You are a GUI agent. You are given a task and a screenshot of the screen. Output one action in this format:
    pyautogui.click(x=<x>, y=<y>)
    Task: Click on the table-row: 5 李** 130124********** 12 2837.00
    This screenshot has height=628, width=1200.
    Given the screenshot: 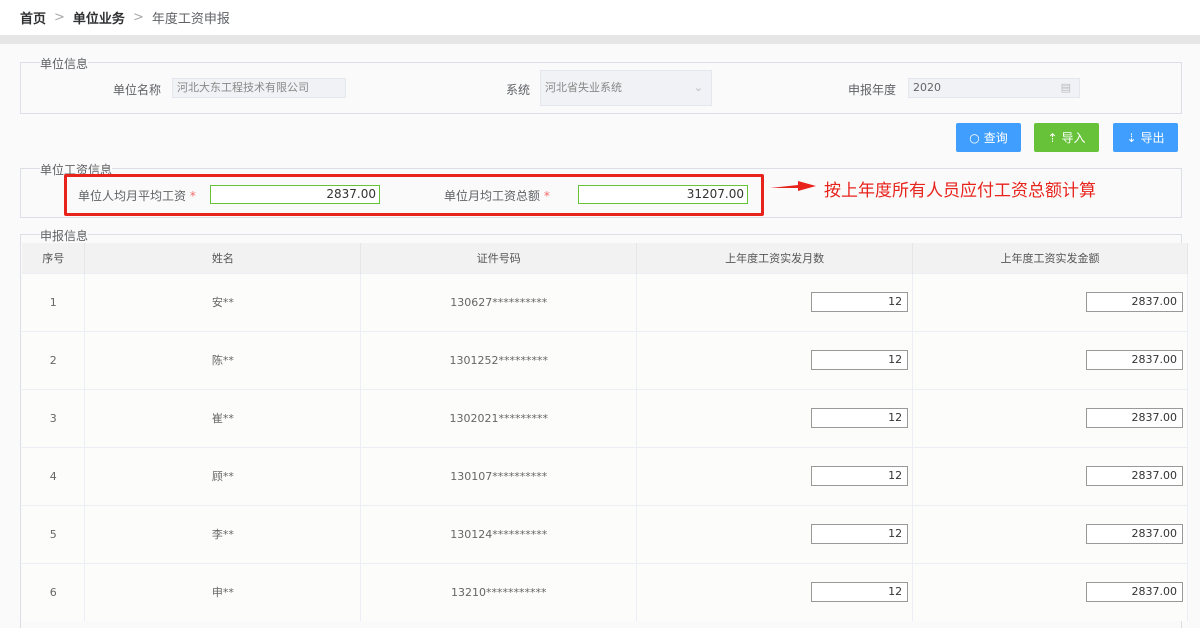 What is the action you would take?
    pyautogui.click(x=605, y=533)
    